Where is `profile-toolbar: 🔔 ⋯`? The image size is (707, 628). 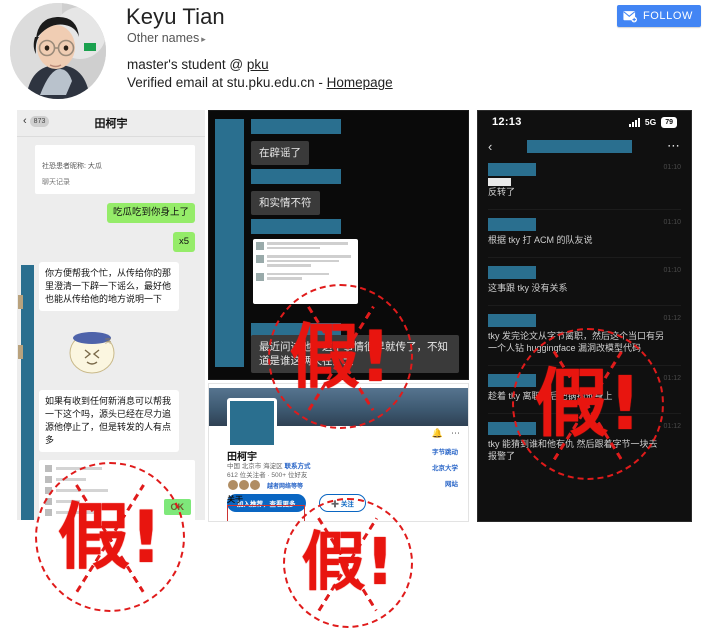
profile-toolbar: 🔔 ⋯ is located at coordinates (446, 433).